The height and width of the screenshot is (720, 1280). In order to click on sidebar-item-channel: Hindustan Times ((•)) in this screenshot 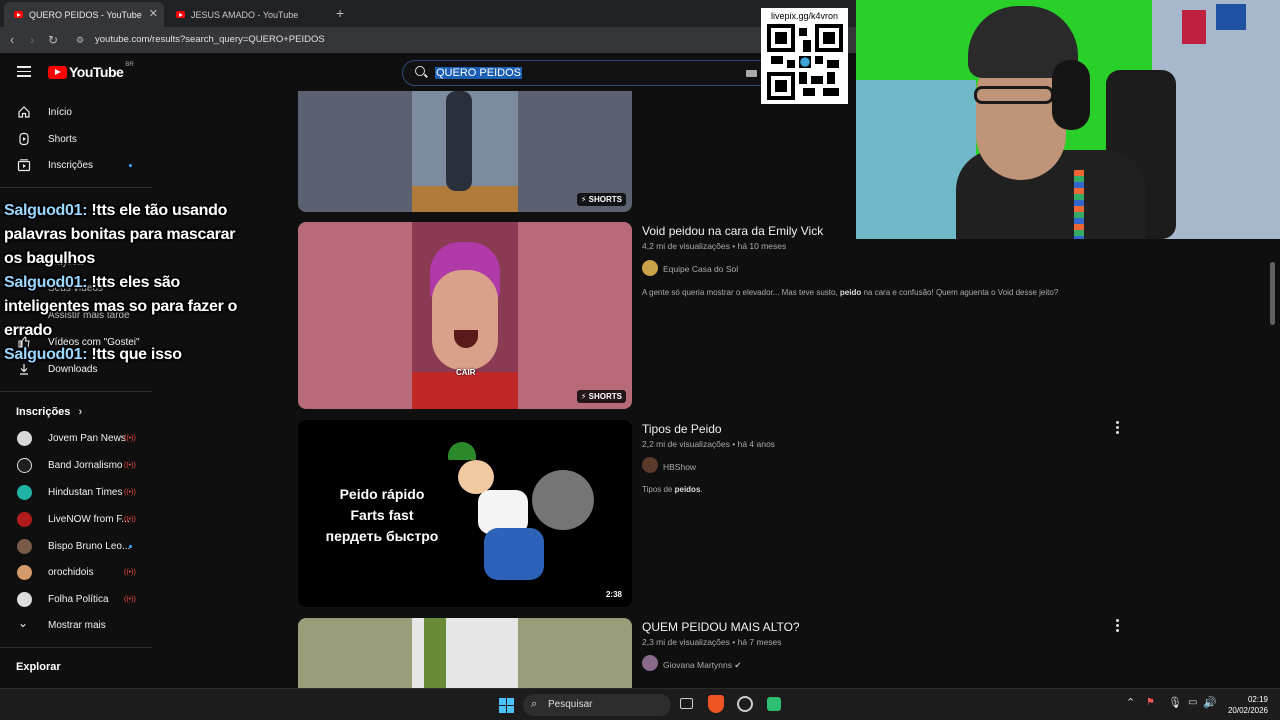, I will do `click(80, 492)`.